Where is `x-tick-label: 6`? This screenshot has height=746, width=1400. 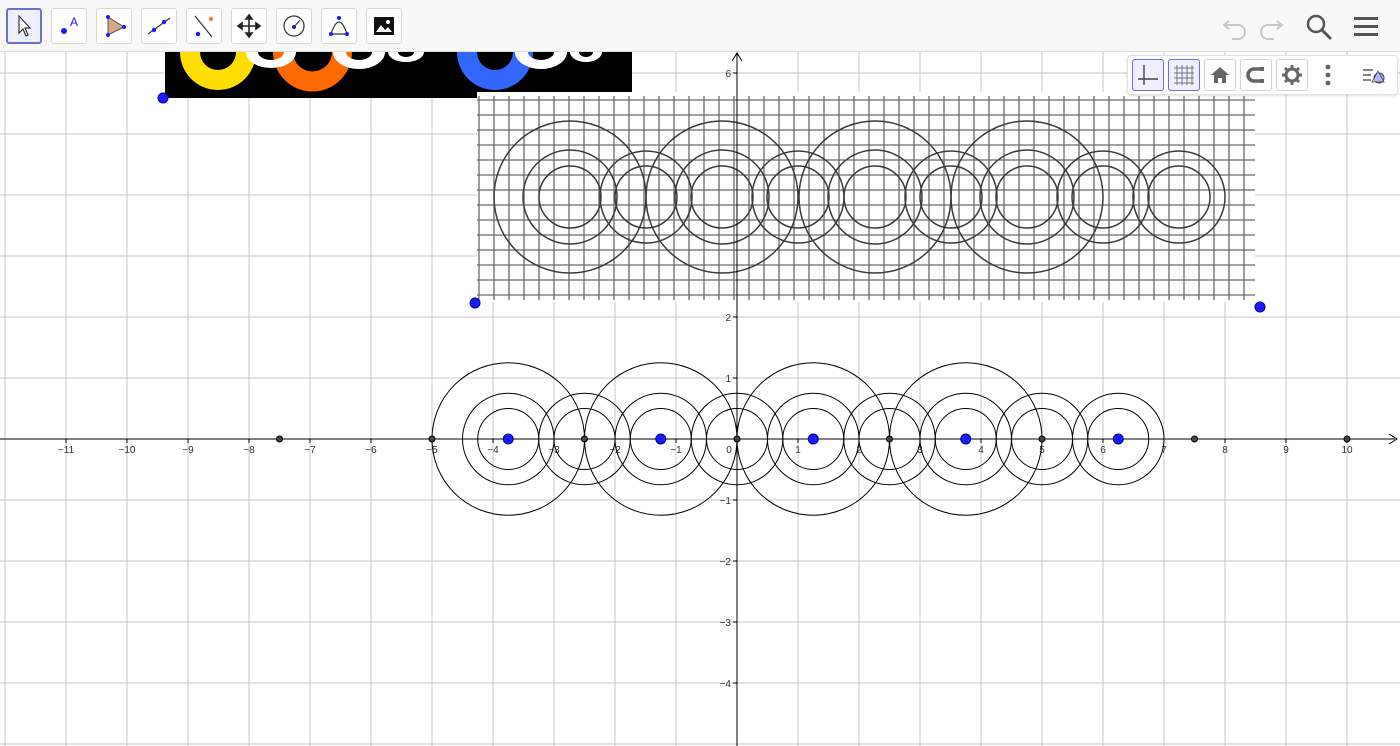
x-tick-label: 6 is located at coordinates (1103, 450).